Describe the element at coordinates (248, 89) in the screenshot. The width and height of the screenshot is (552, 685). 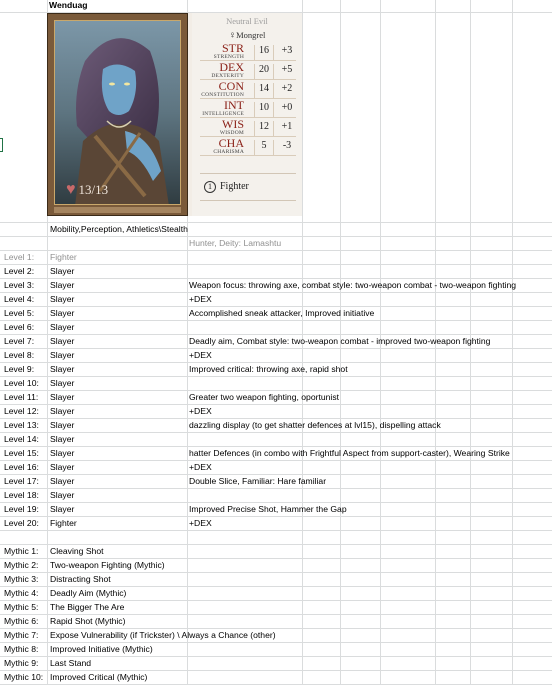
I see `stat-row-con: CON CONSTITUTION 14 +2` at that location.